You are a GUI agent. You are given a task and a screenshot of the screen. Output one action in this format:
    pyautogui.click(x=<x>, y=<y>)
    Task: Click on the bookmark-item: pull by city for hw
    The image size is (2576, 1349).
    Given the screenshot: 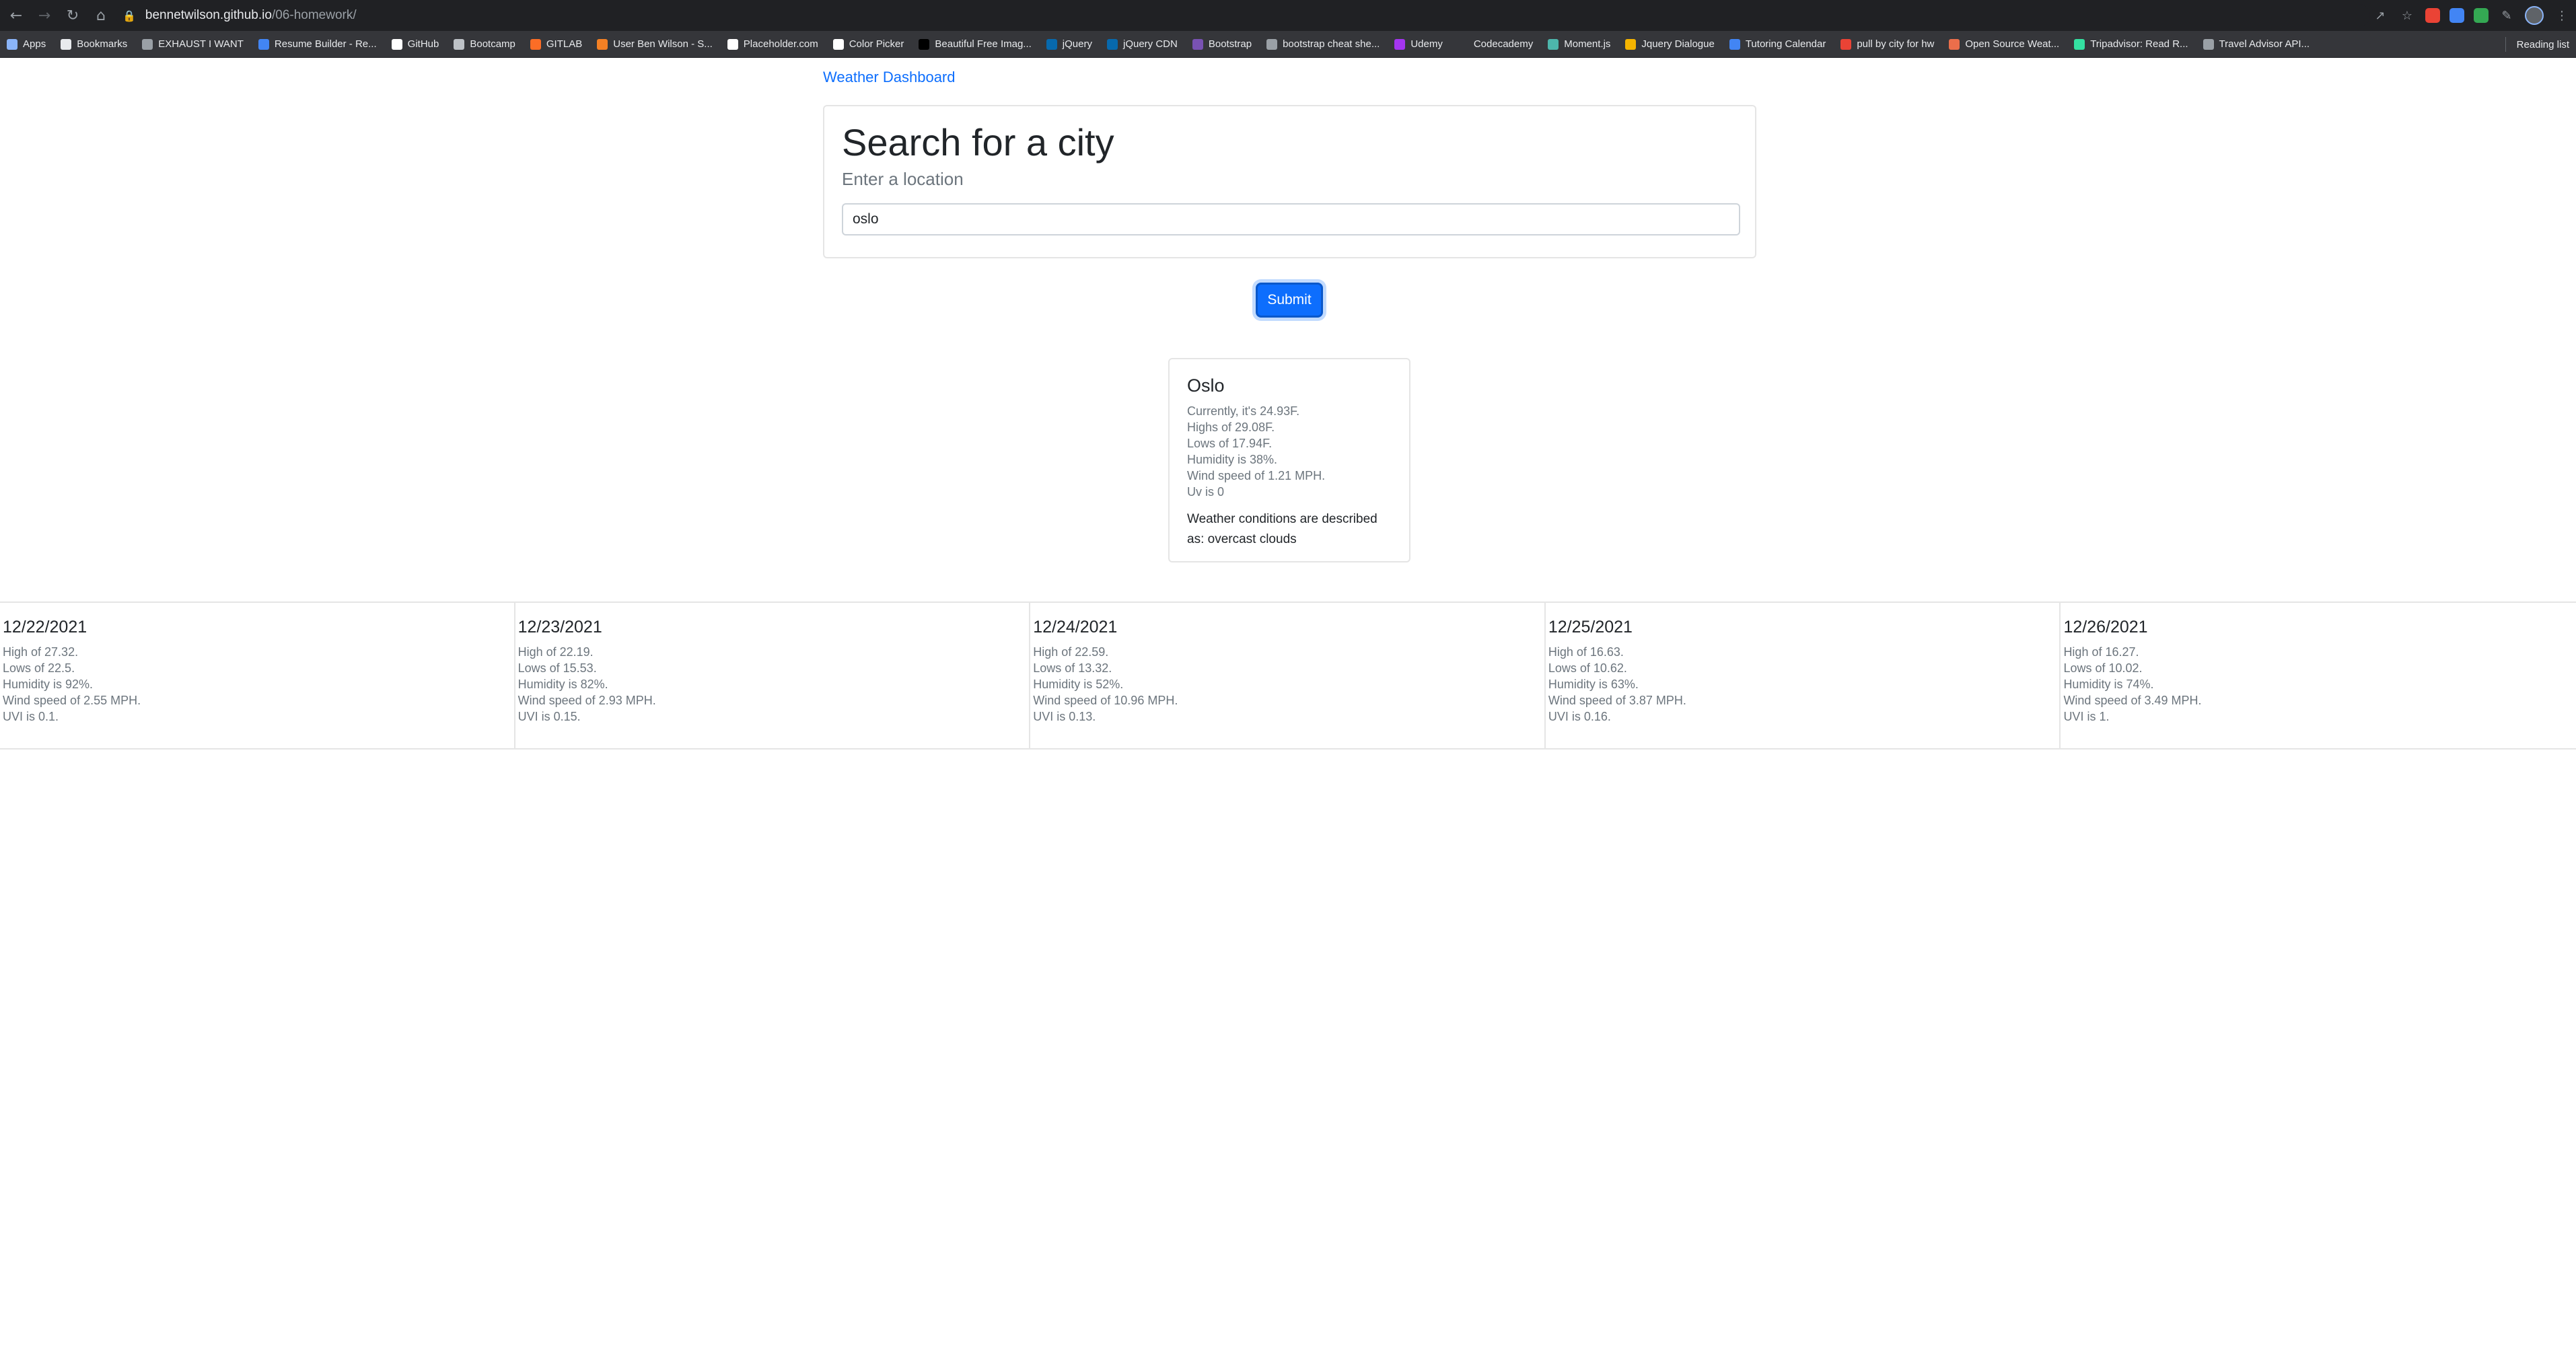 What is the action you would take?
    pyautogui.click(x=1887, y=44)
    